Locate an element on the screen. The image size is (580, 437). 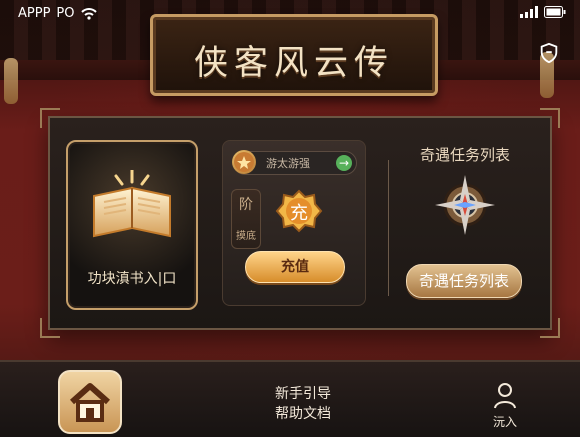
title-banner: 侠客风云传 is located at coordinates (294, 55).